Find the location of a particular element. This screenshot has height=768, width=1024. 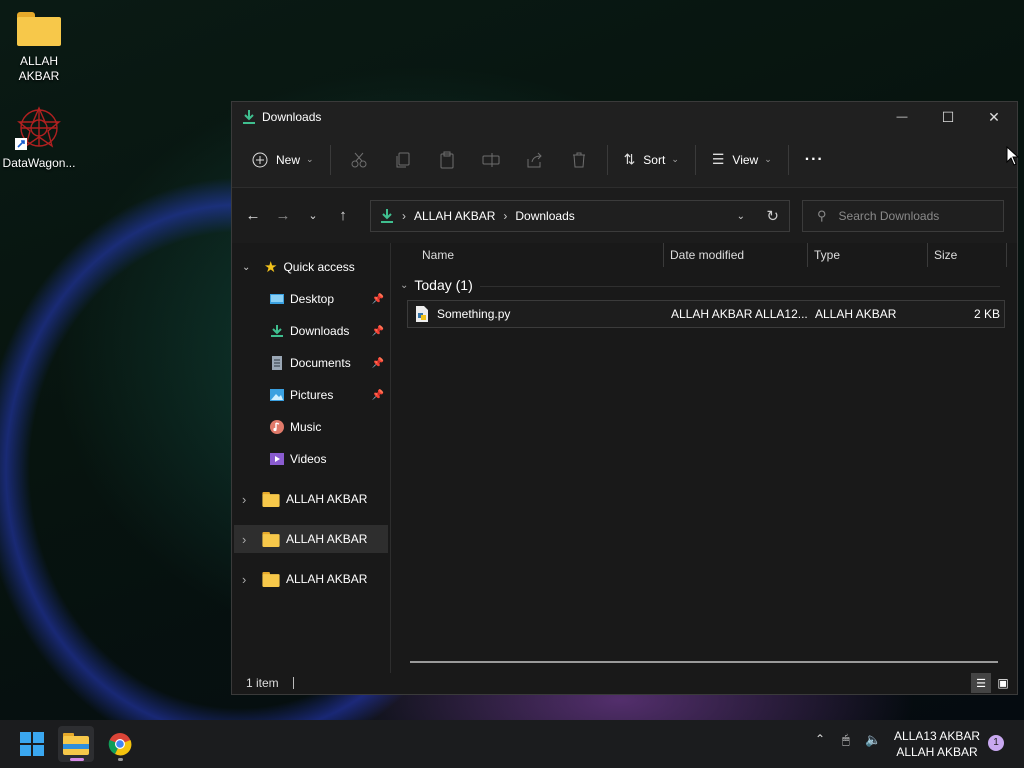

videos-icon is located at coordinates (277, 459).